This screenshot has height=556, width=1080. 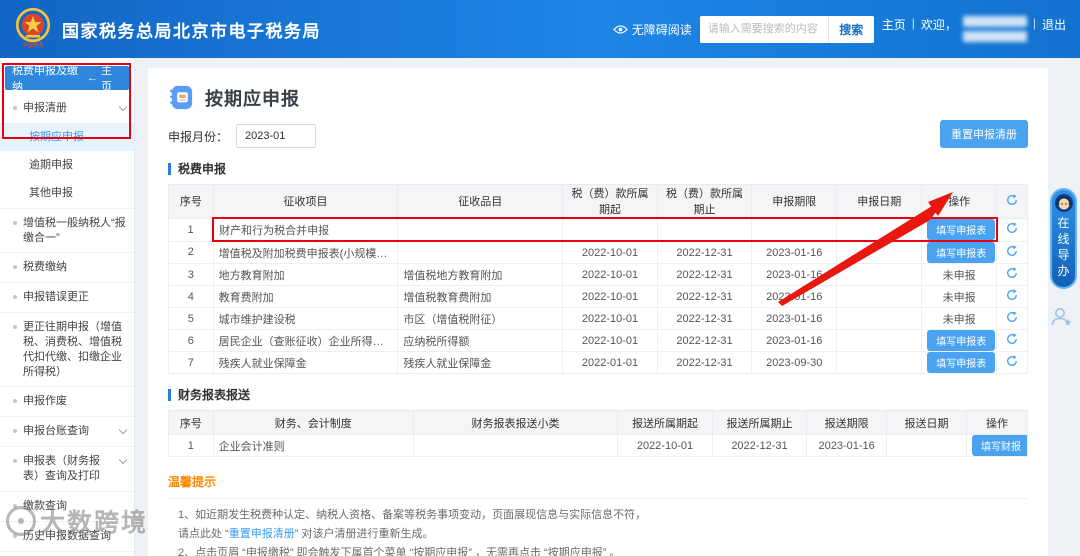 I want to click on search-input, so click(x=763, y=29).